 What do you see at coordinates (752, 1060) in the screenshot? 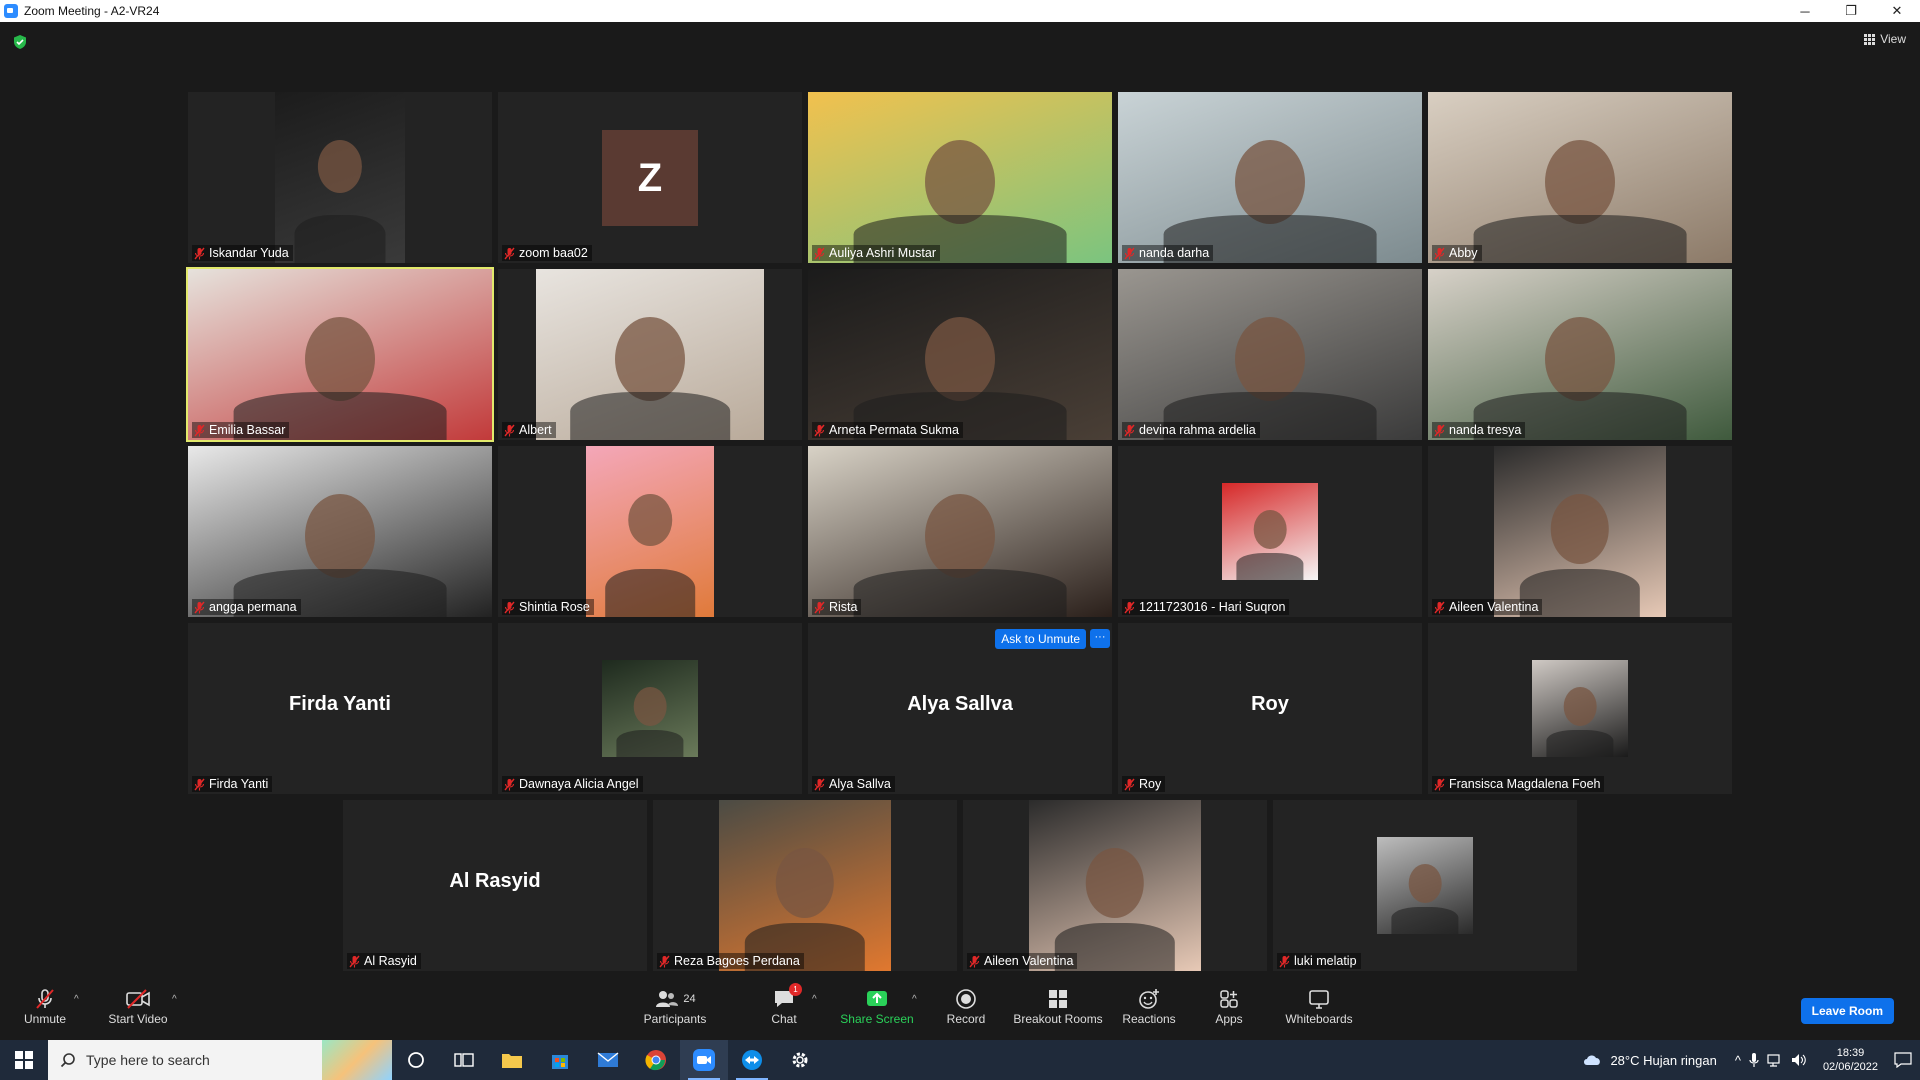
I see `teamviewer-button` at bounding box center [752, 1060].